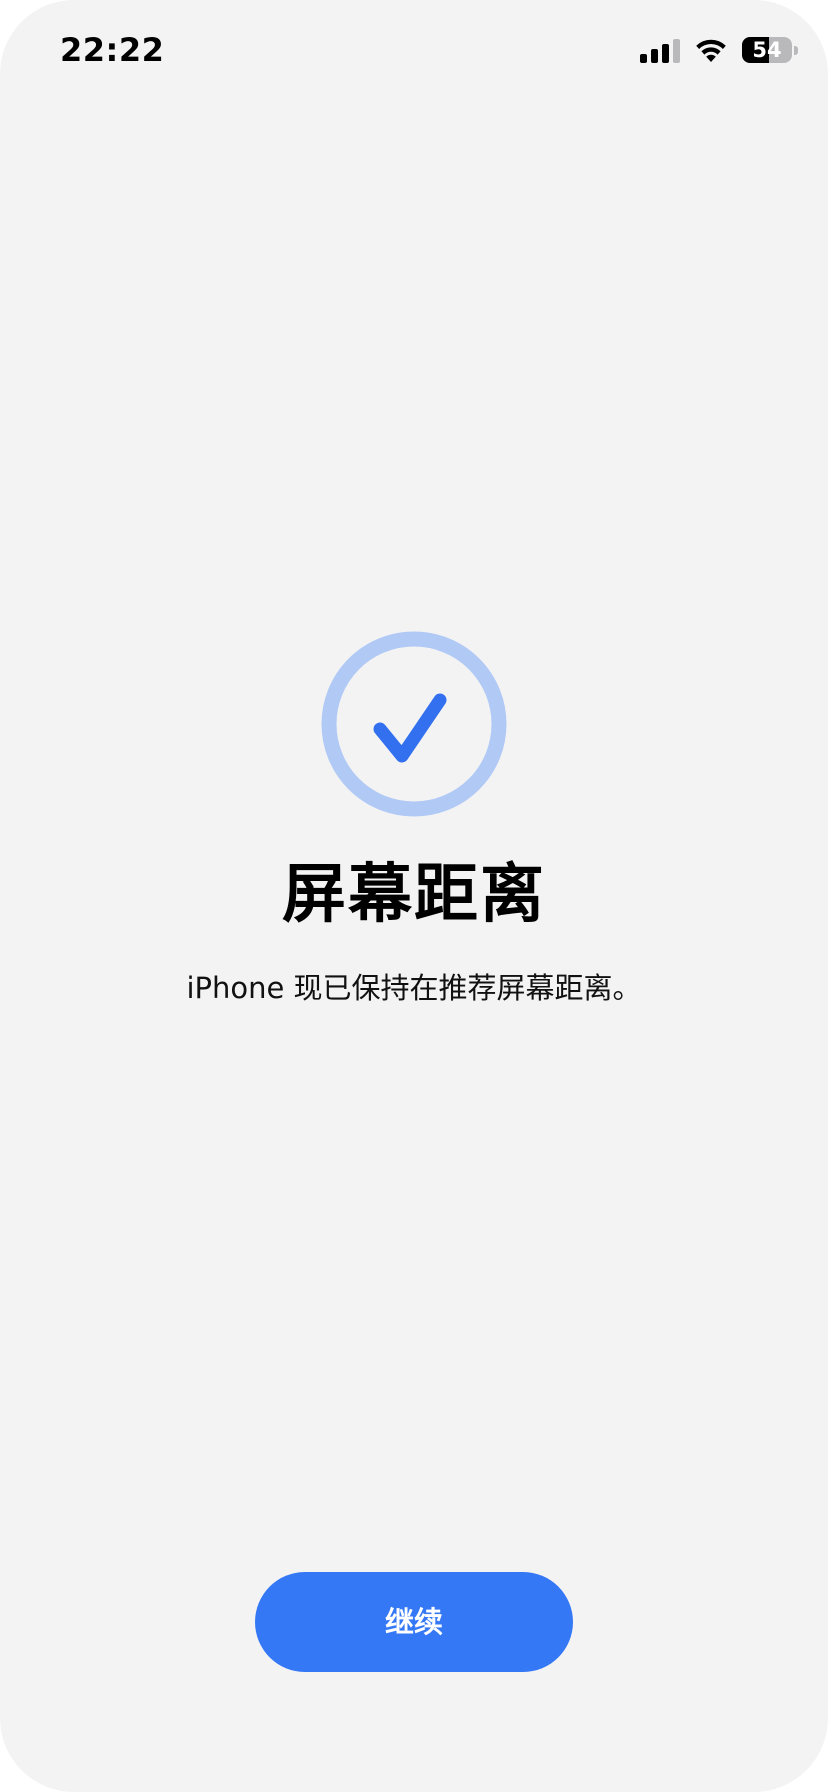 The image size is (828, 1792). I want to click on checkmark-circle-icon, so click(414, 724).